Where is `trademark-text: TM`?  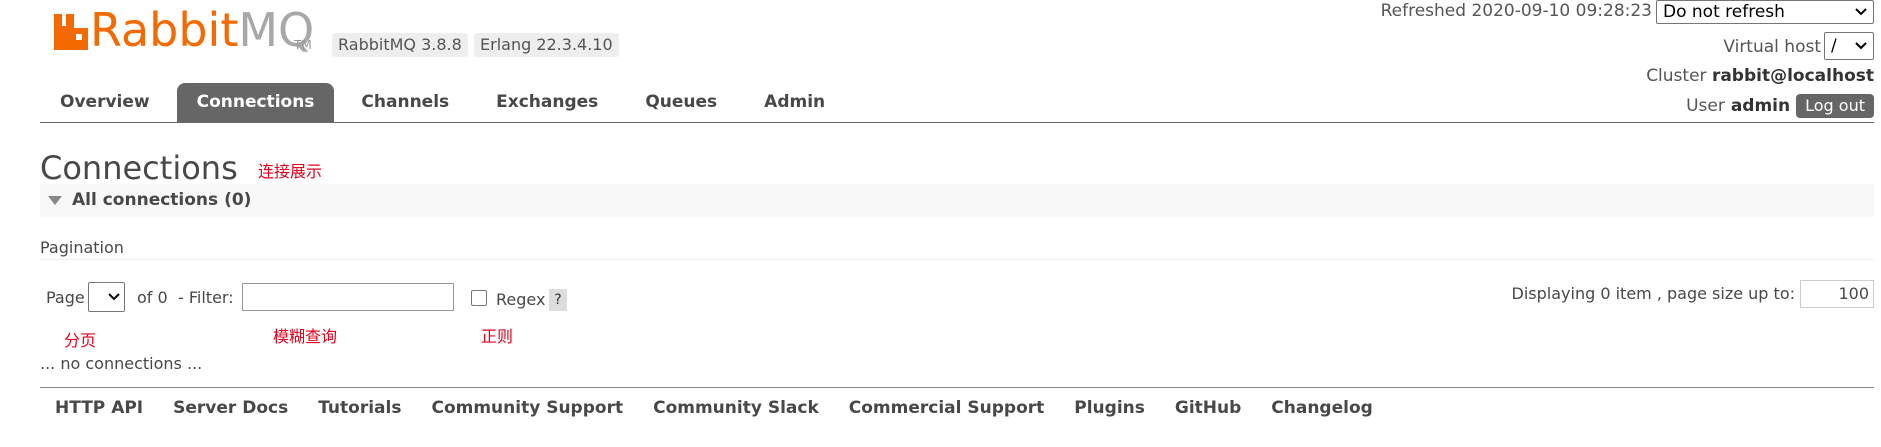
trademark-text: TM is located at coordinates (303, 45).